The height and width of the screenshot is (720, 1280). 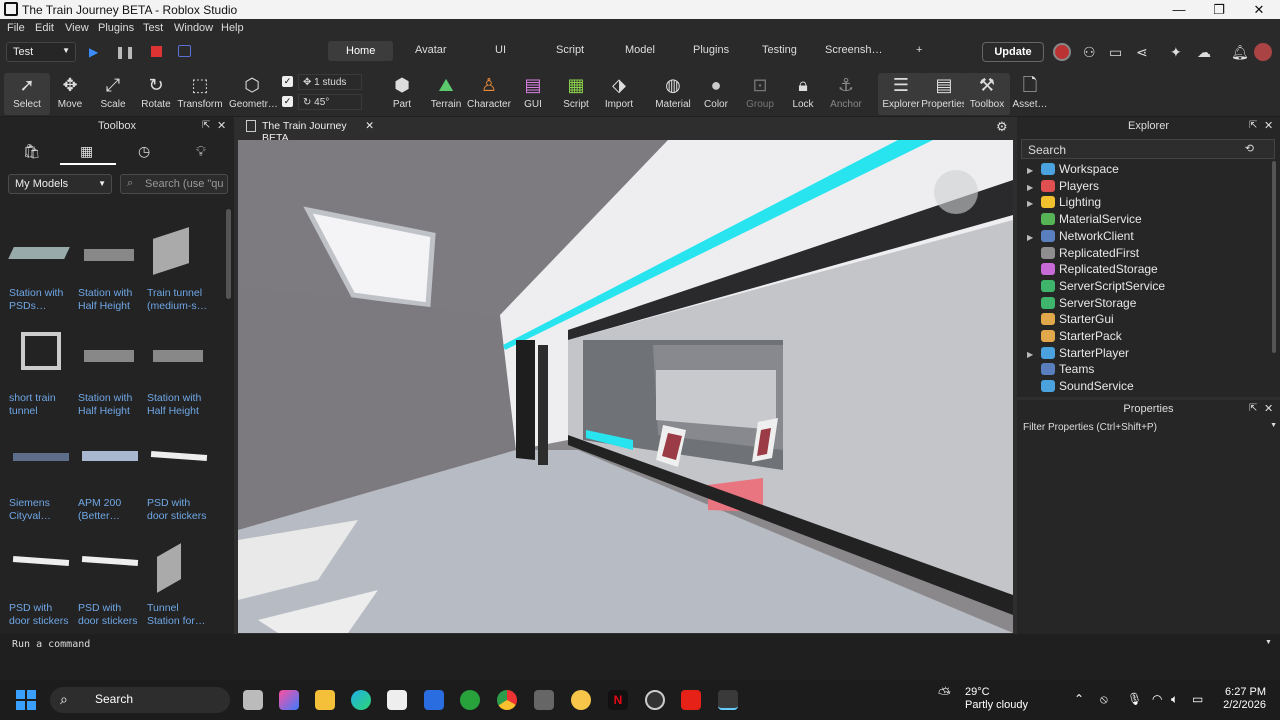 I want to click on explorer-item: MaterialService, so click(x=1084, y=219).